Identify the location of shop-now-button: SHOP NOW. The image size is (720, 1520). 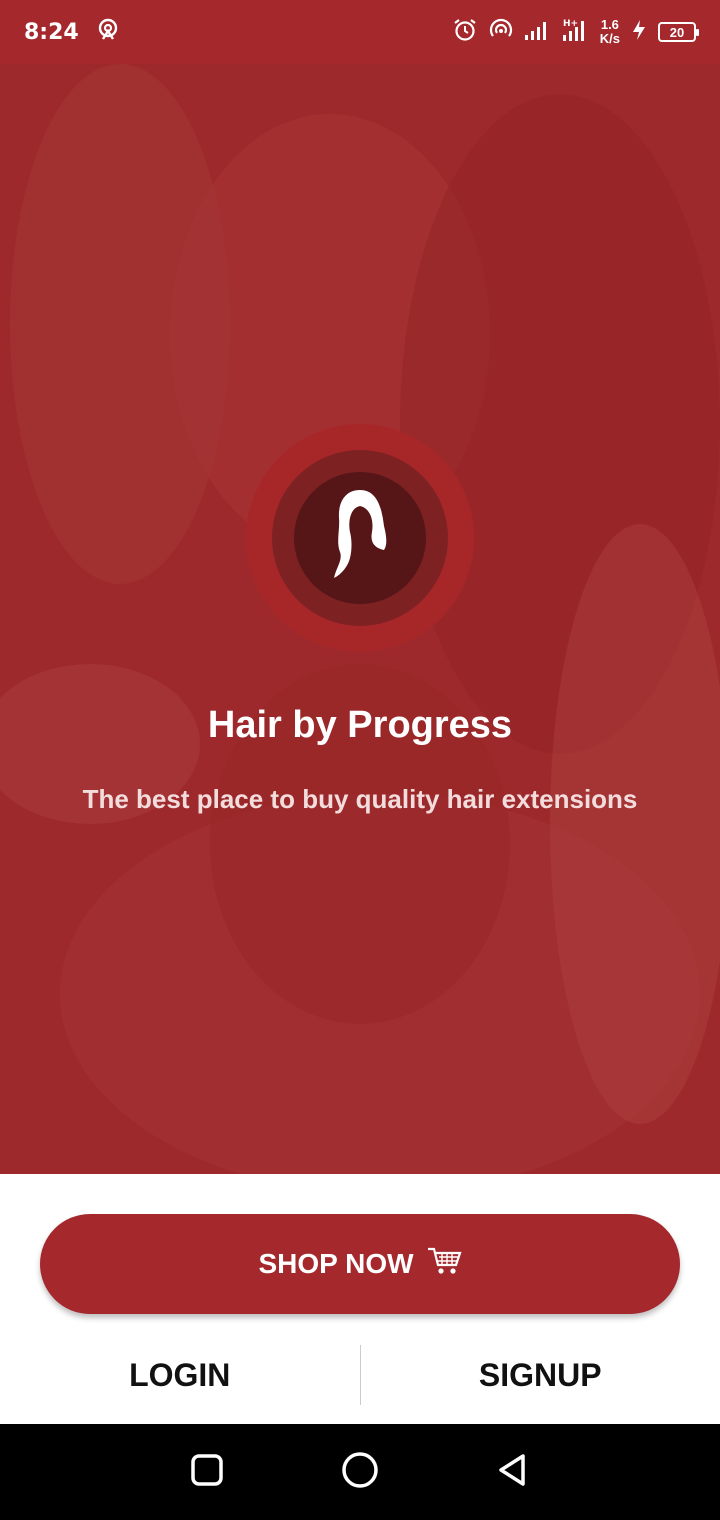
(360, 1264).